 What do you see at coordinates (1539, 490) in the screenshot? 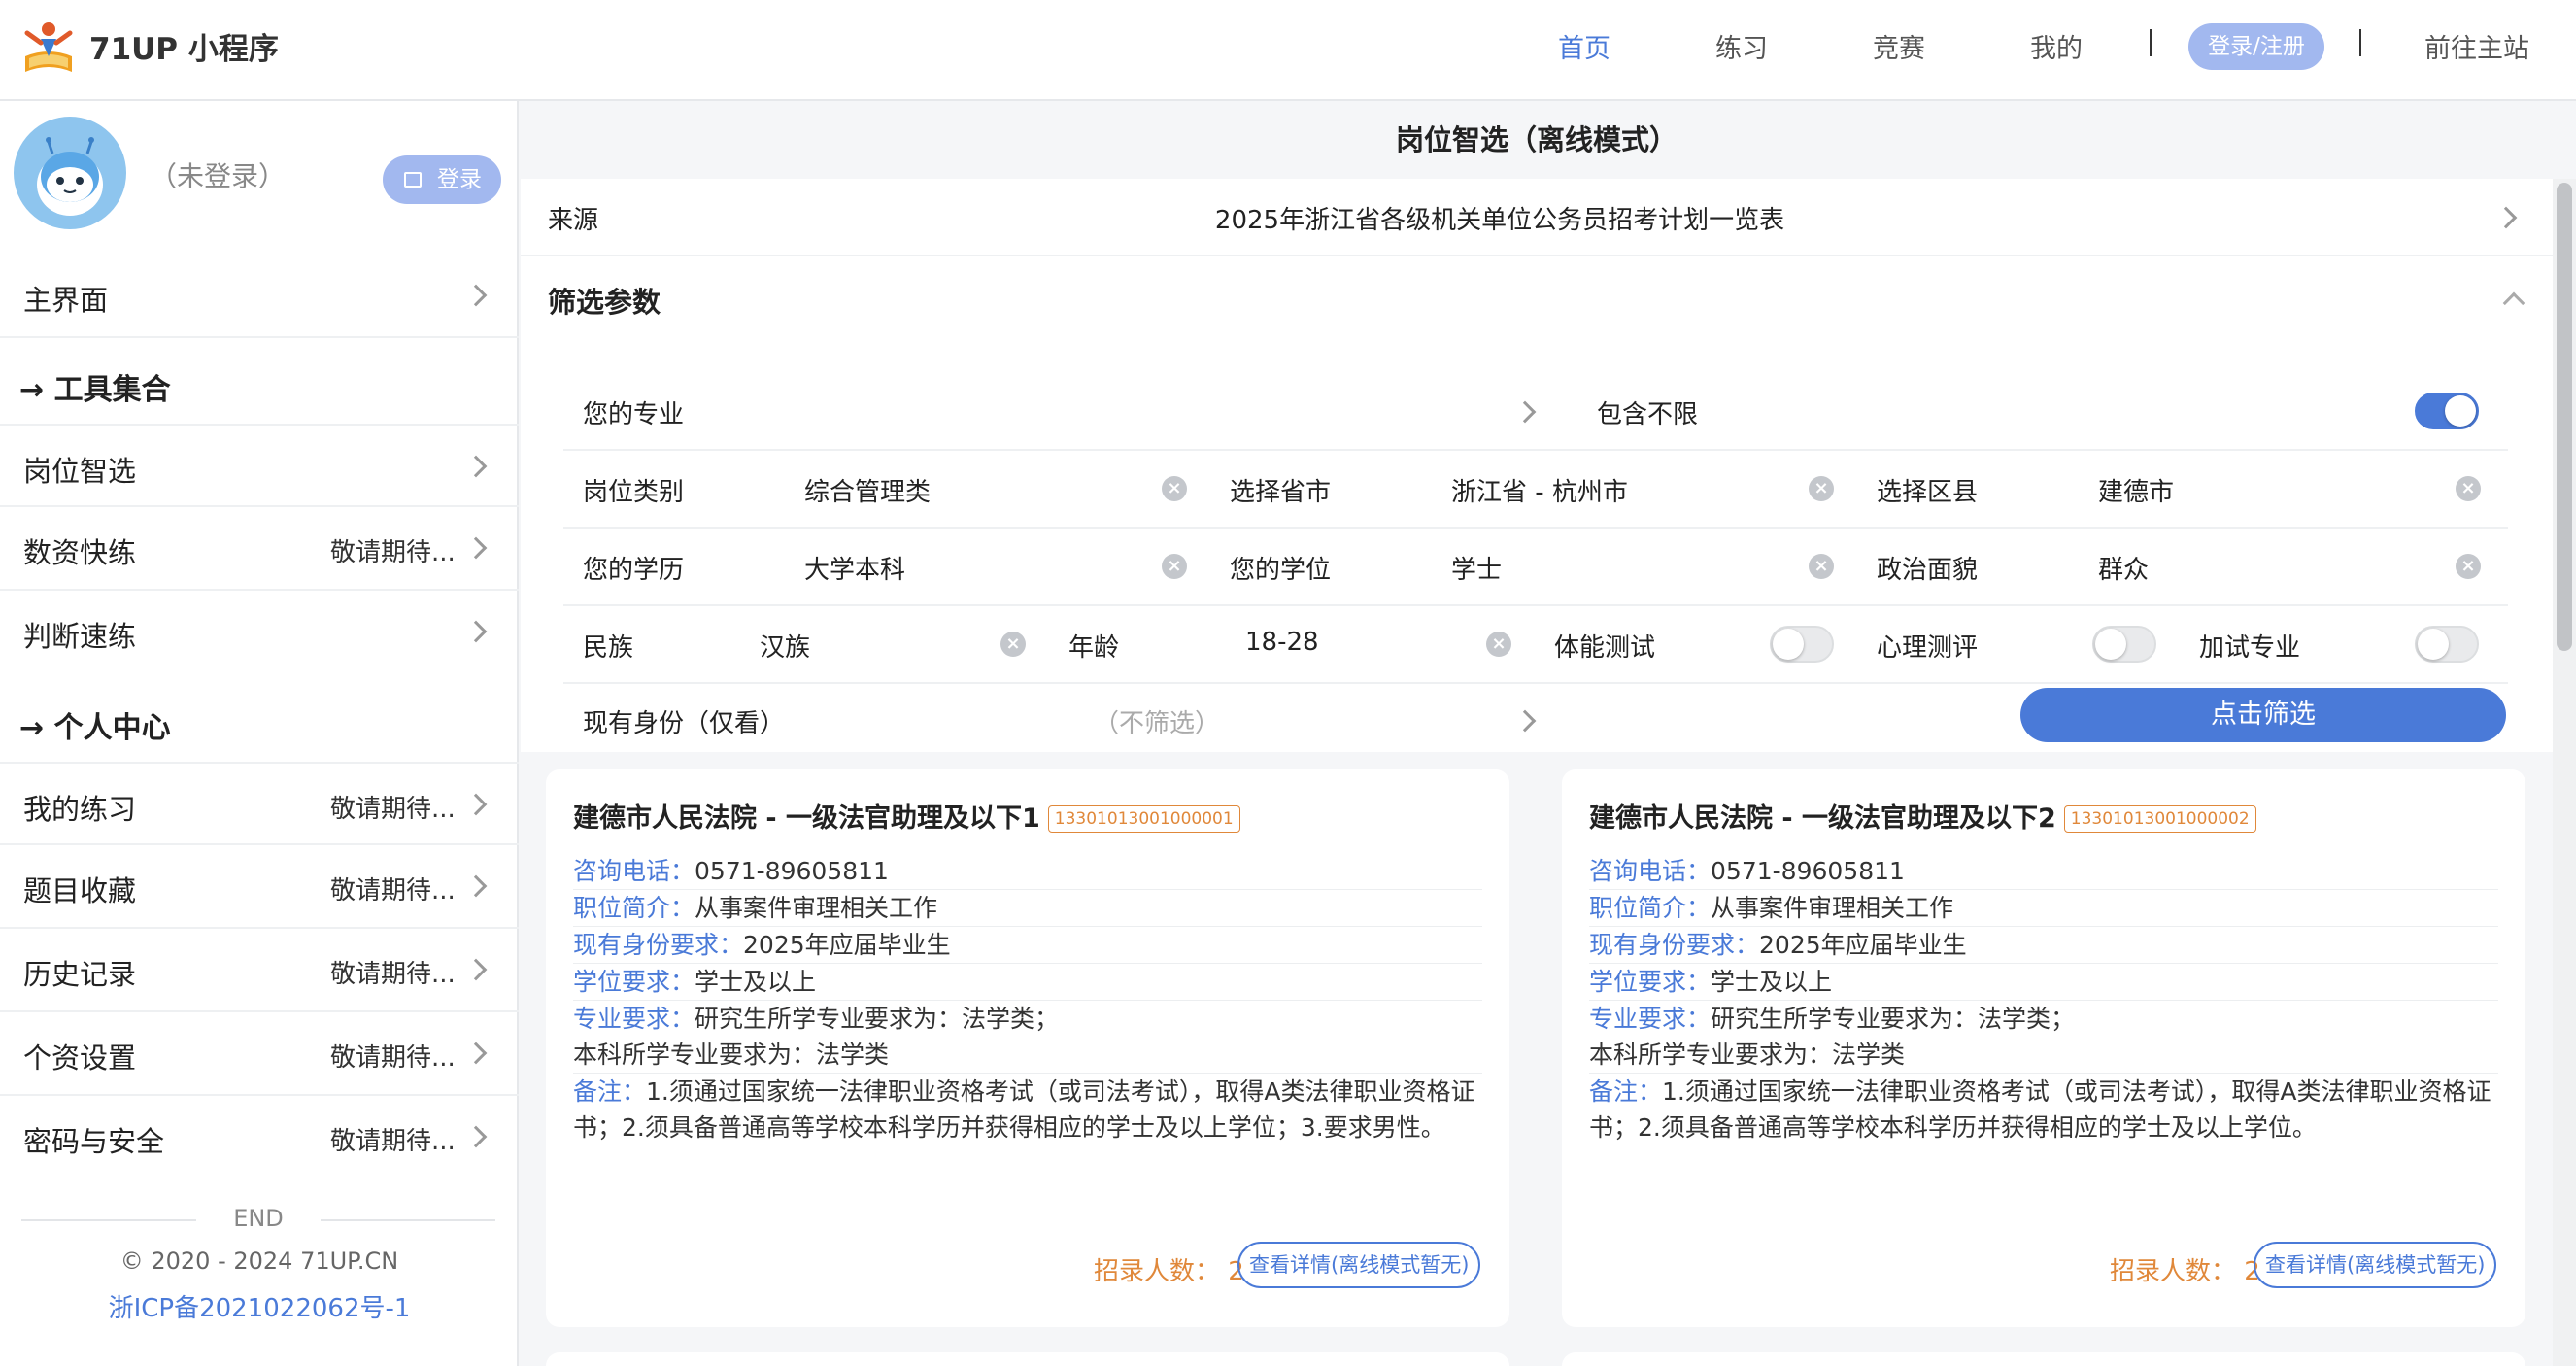
I see `province-select: 浙江省 - 杭州市` at bounding box center [1539, 490].